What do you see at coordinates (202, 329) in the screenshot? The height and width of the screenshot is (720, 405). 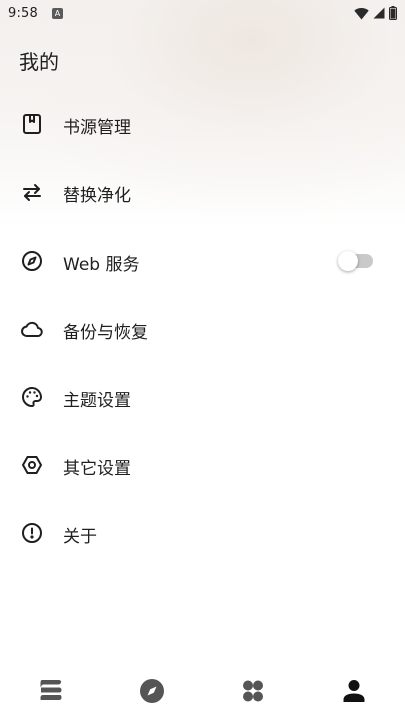 I see `menu-item-backup-restore: 备份与恢复` at bounding box center [202, 329].